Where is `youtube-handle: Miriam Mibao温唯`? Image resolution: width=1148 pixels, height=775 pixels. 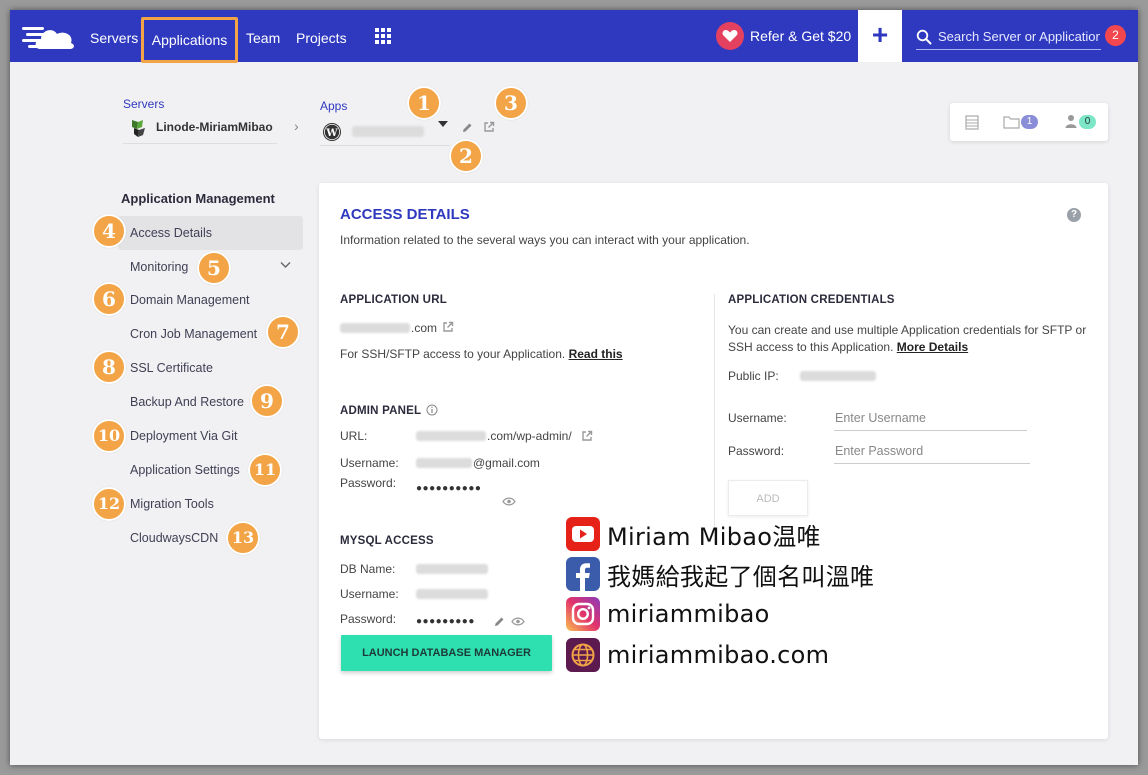
youtube-handle: Miriam Mibao温唯 is located at coordinates (714, 536).